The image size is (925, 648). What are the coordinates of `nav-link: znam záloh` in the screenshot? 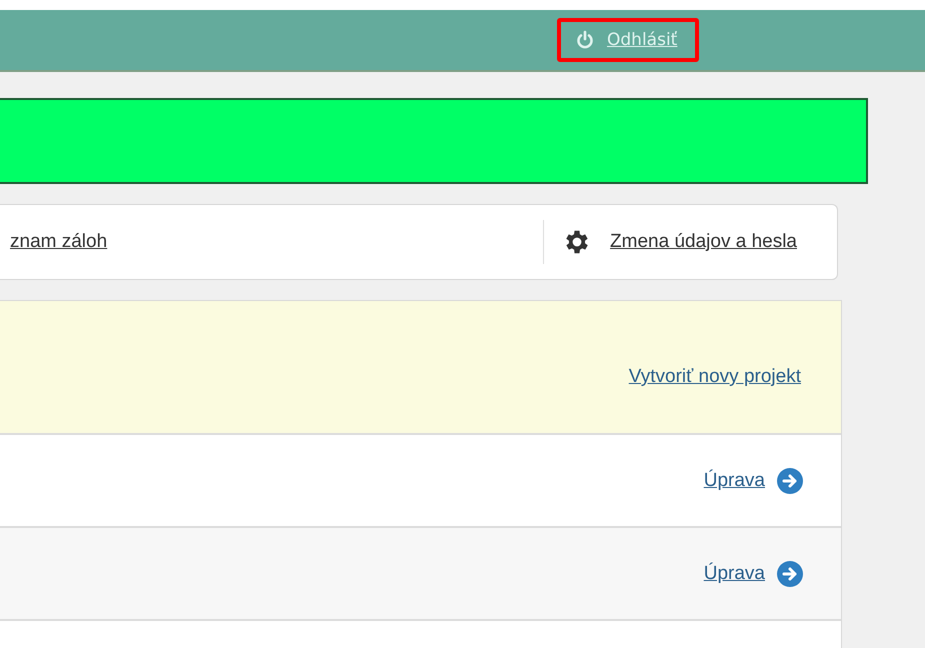 It's located at (59, 242).